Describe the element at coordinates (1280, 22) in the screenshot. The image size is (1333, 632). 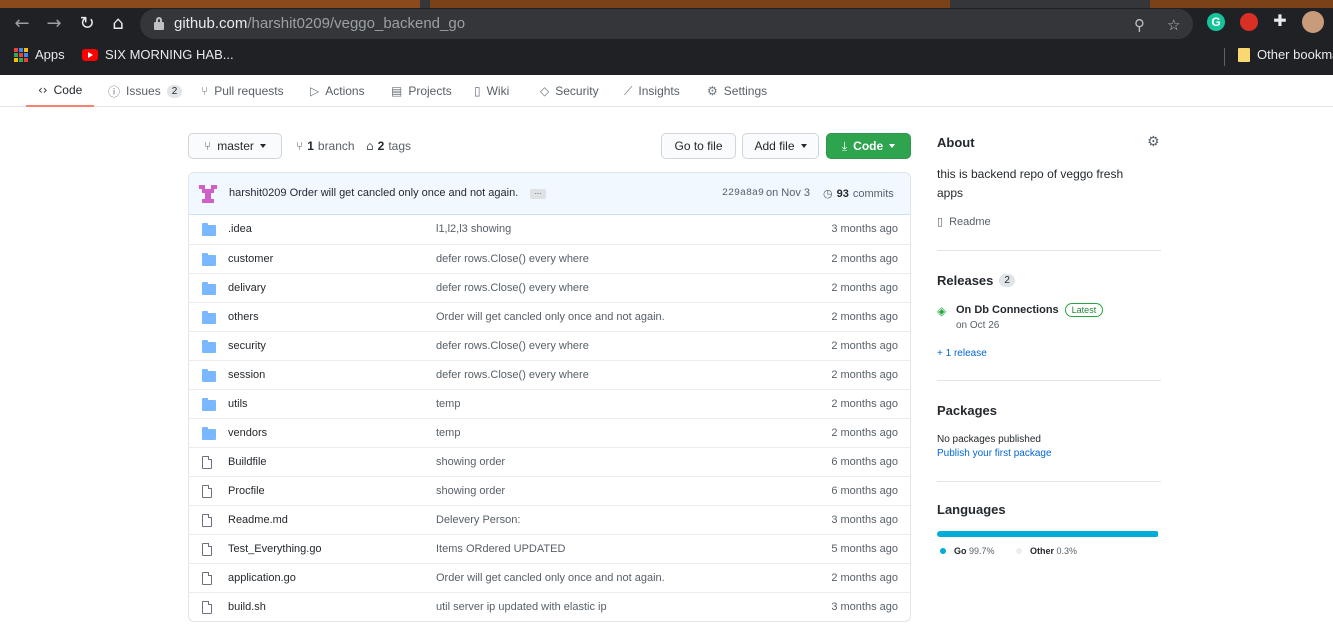
I see `extensions-puzzle-icon: ✚` at that location.